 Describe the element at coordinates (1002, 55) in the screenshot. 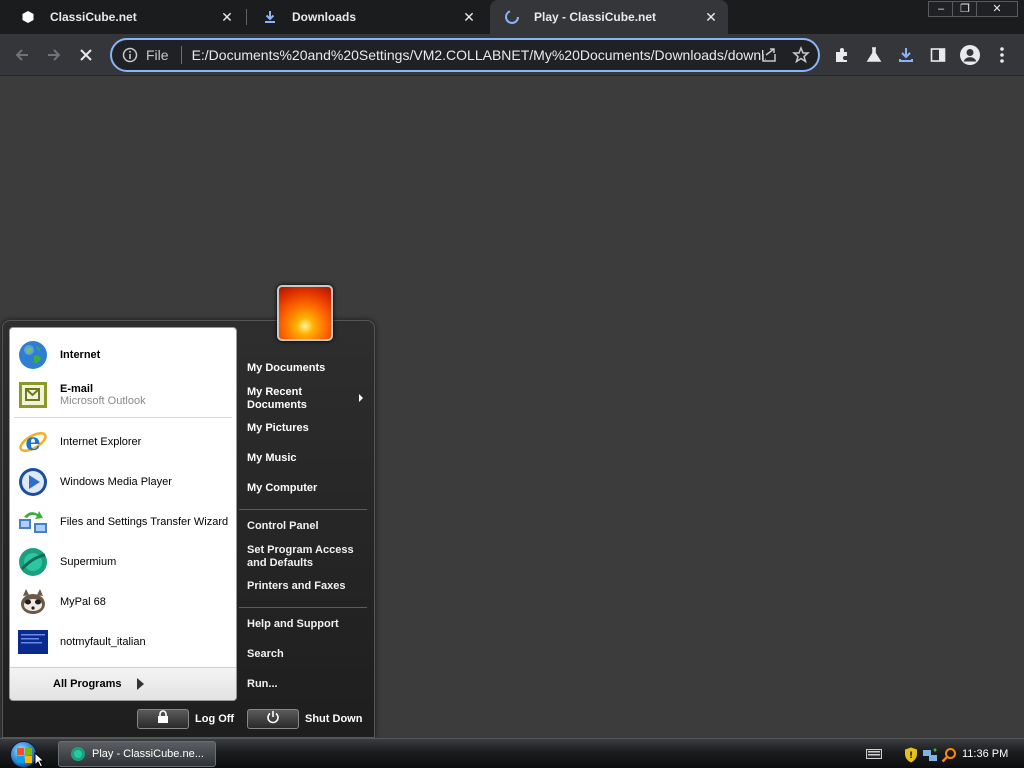

I see `menu-kebab-icon` at that location.